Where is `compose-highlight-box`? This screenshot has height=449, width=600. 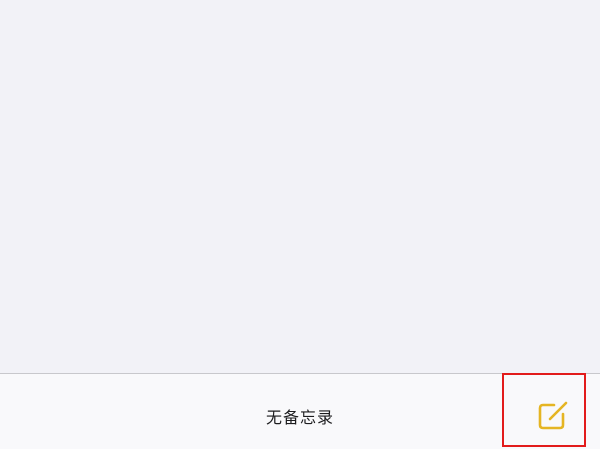
compose-highlight-box is located at coordinates (544, 410).